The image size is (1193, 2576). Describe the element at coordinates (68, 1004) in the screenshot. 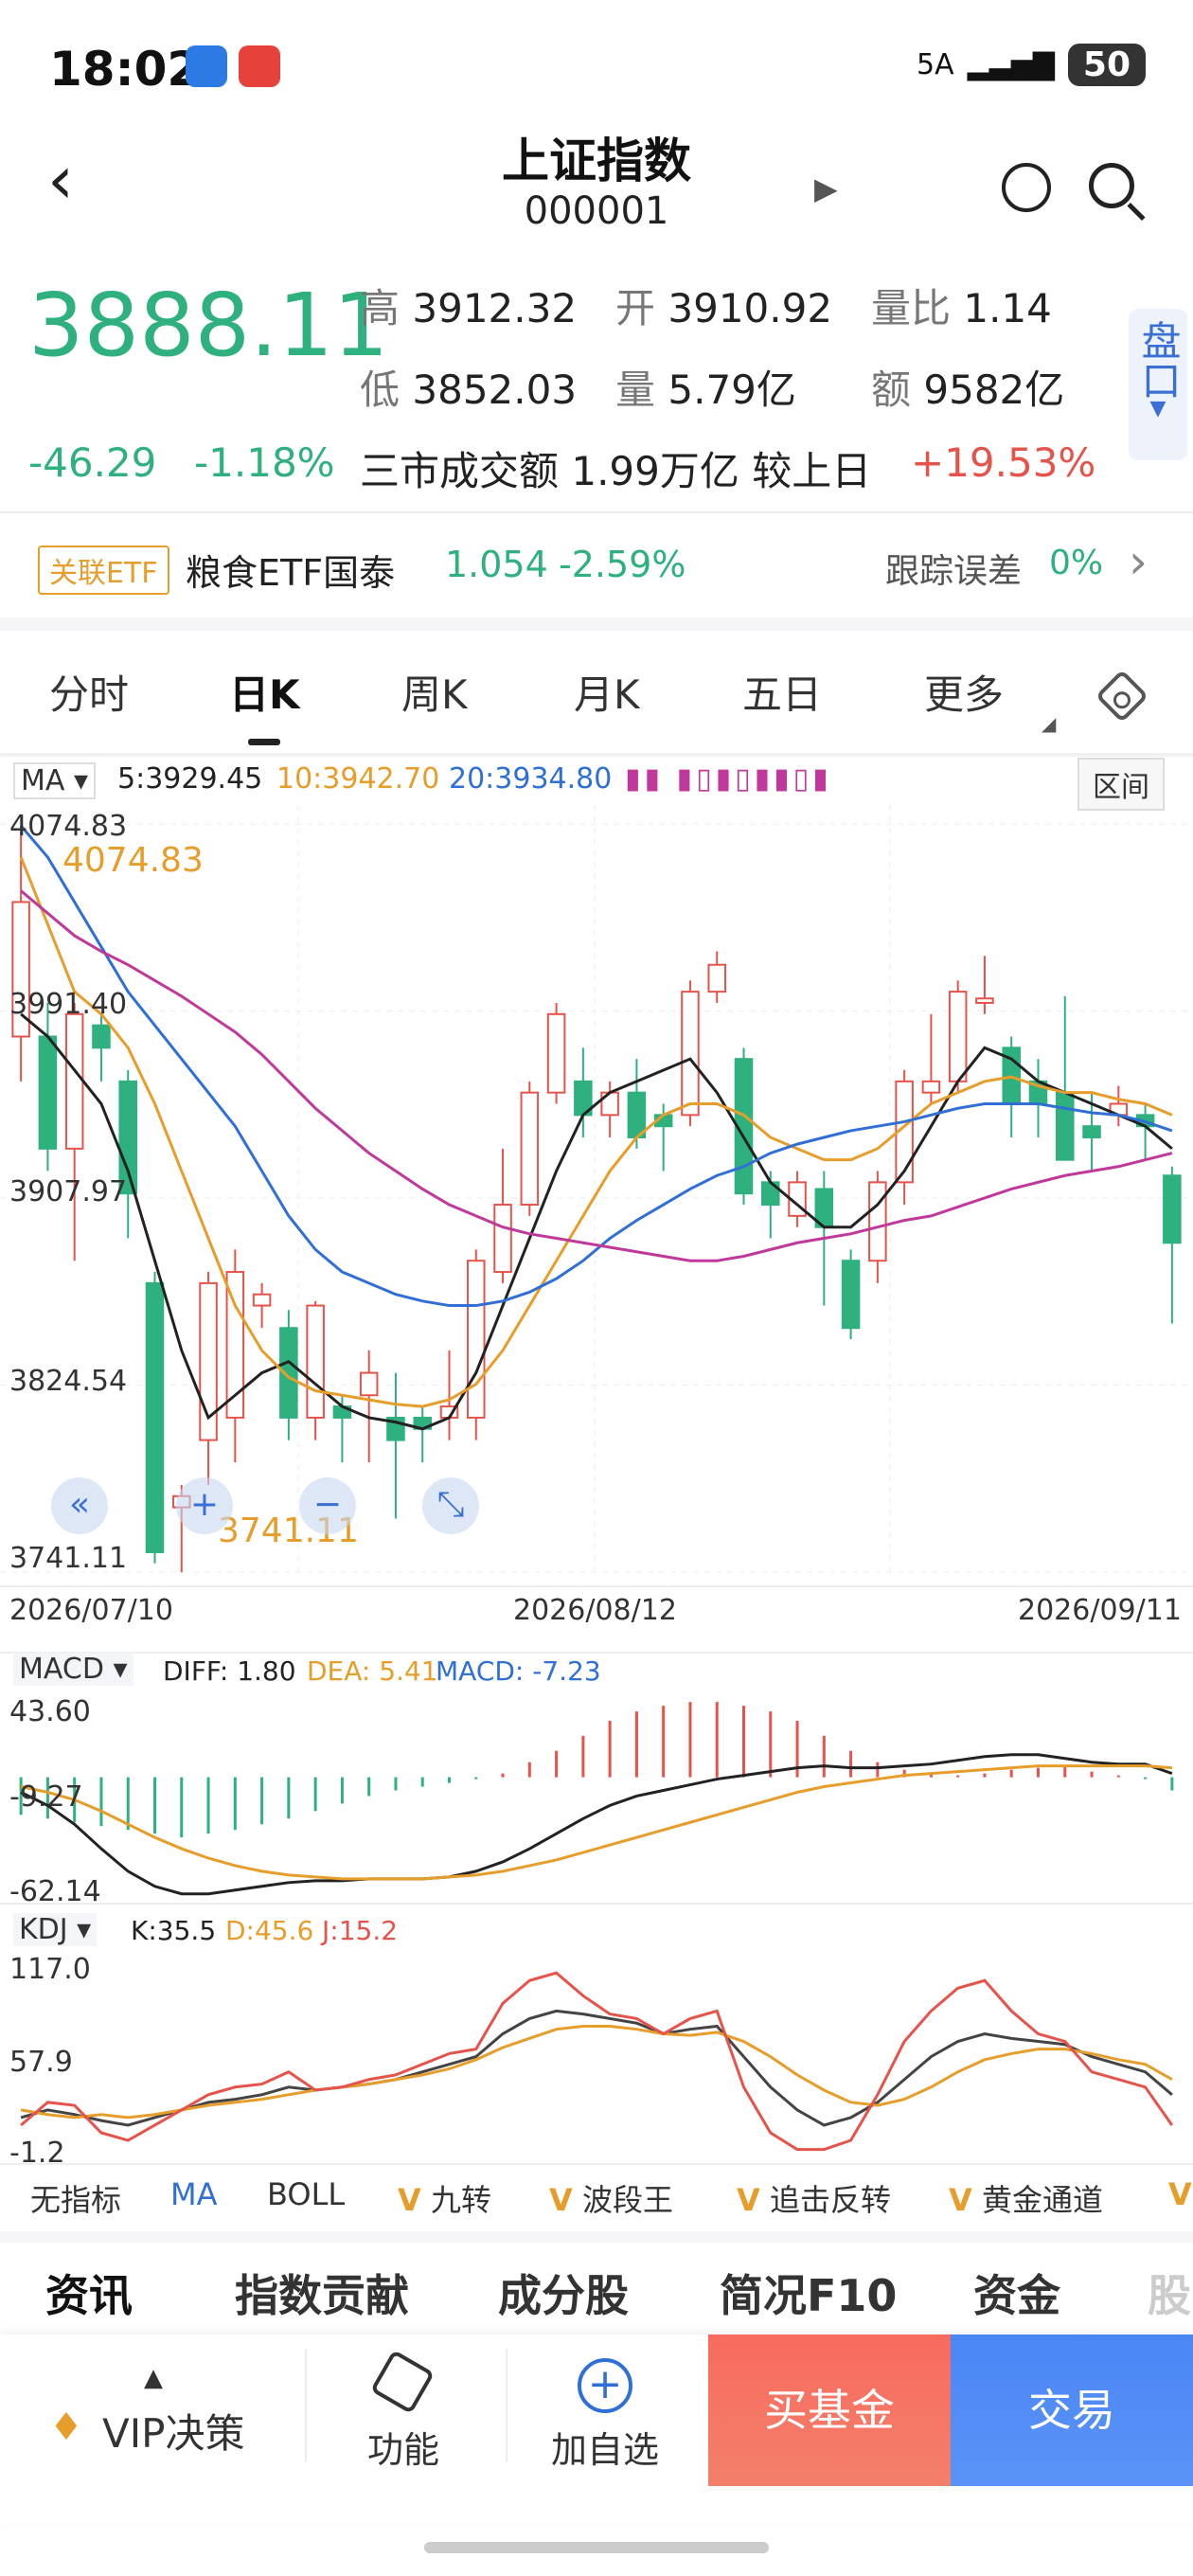

I see `y-tick-2: 3991.40` at that location.